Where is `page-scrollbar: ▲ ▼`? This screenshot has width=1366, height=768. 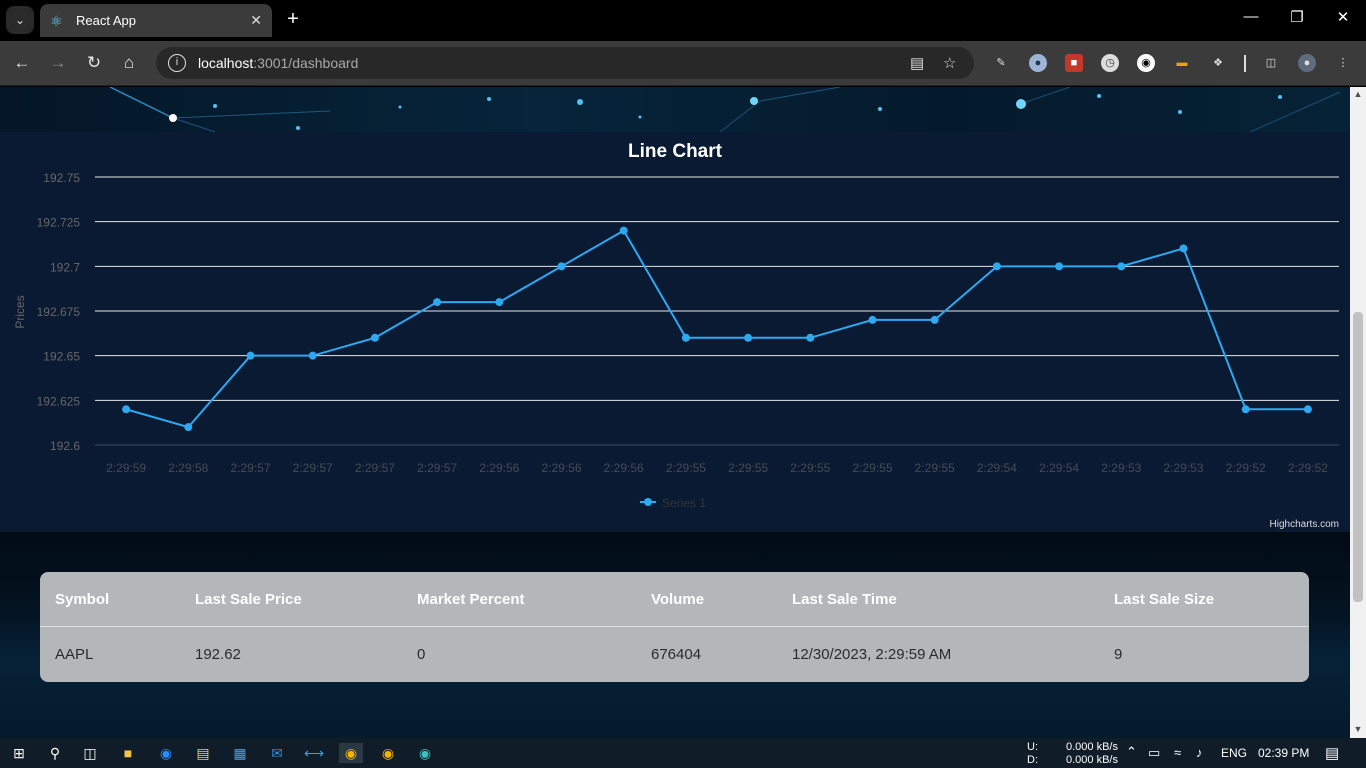 page-scrollbar: ▲ ▼ is located at coordinates (1358, 412).